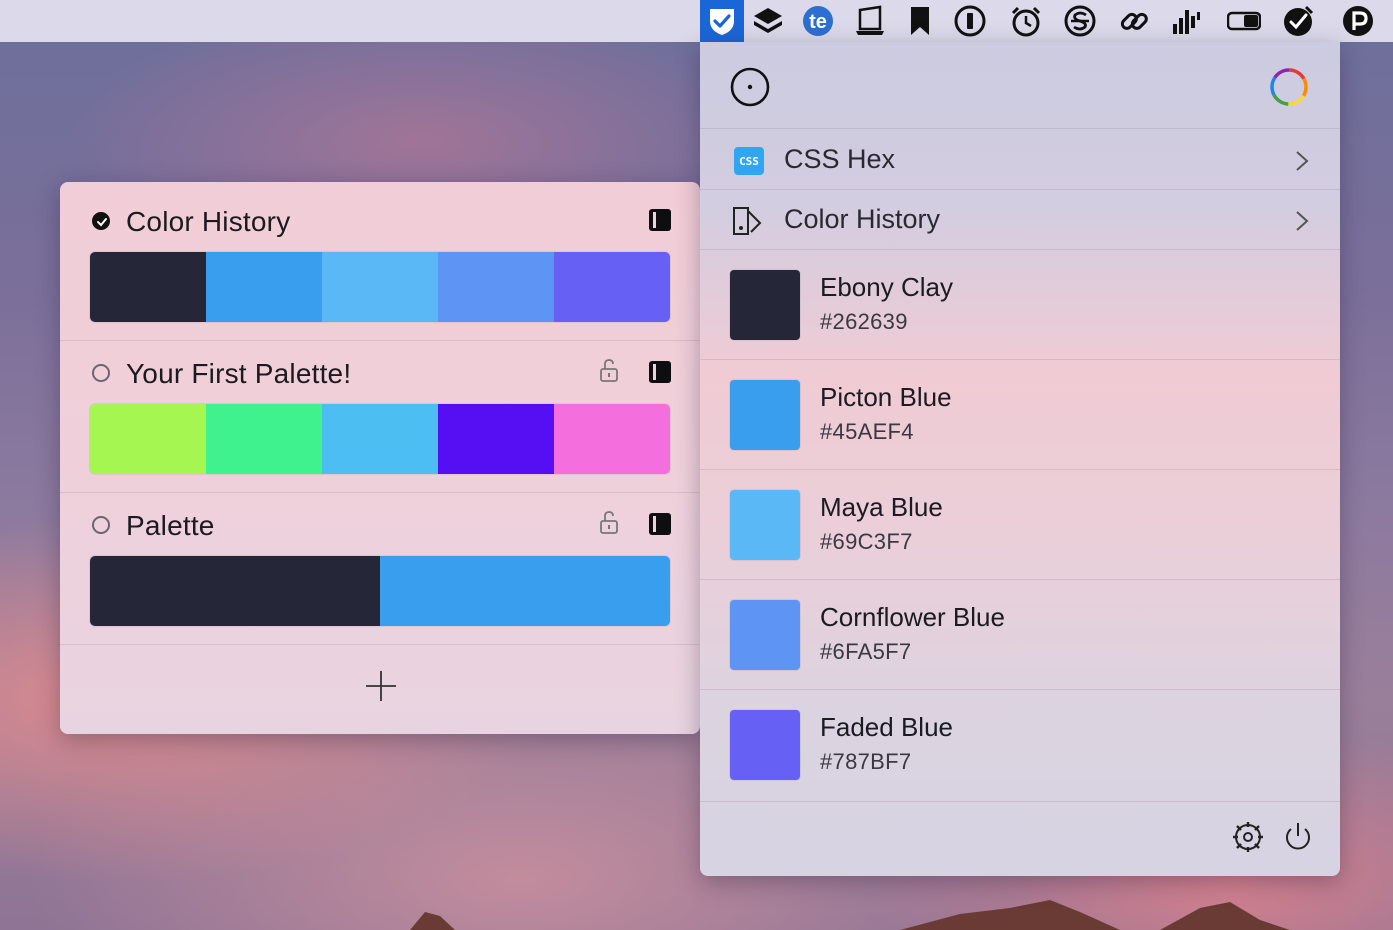 The height and width of the screenshot is (930, 1393). I want to click on color-hex: #262639, so click(864, 321).